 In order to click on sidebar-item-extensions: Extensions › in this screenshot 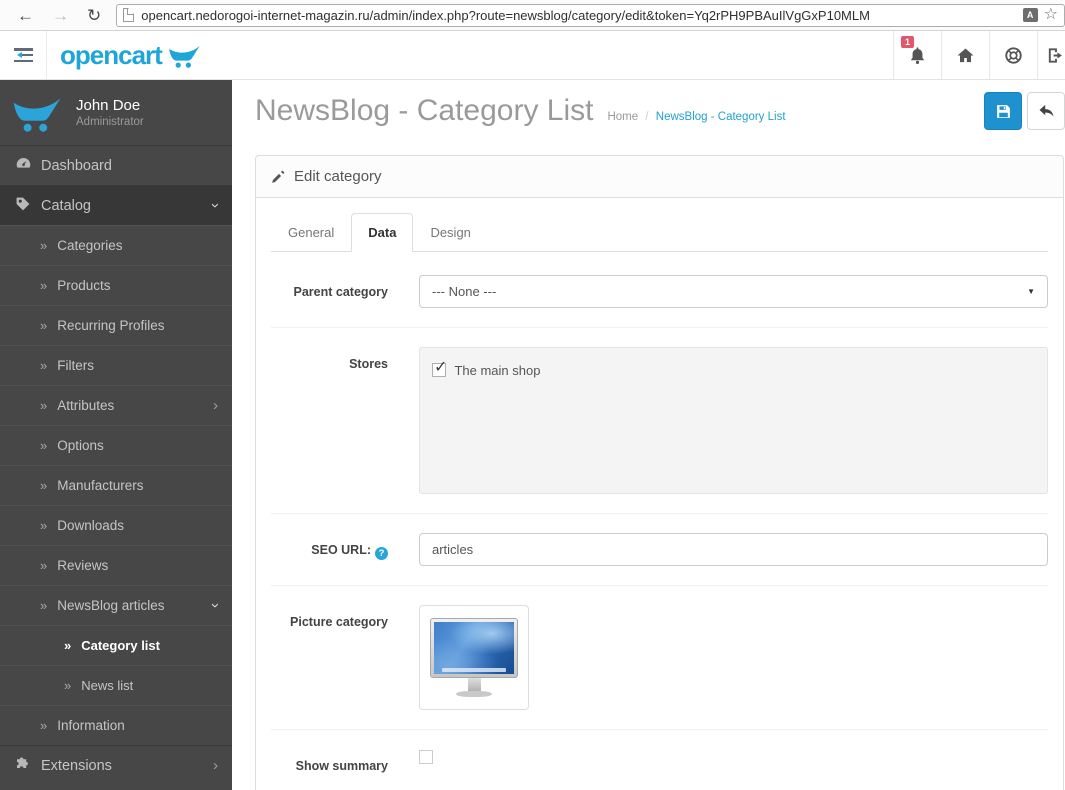, I will do `click(116, 765)`.